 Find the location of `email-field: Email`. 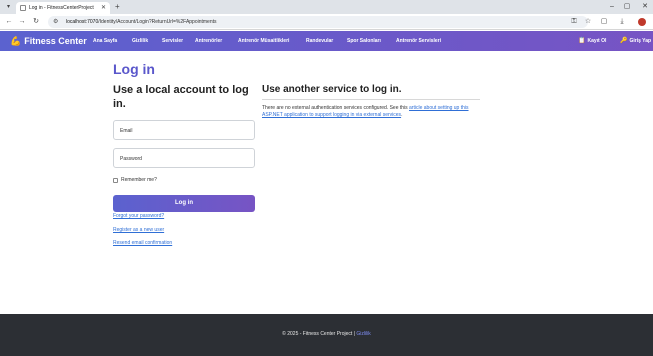

email-field: Email is located at coordinates (184, 130).